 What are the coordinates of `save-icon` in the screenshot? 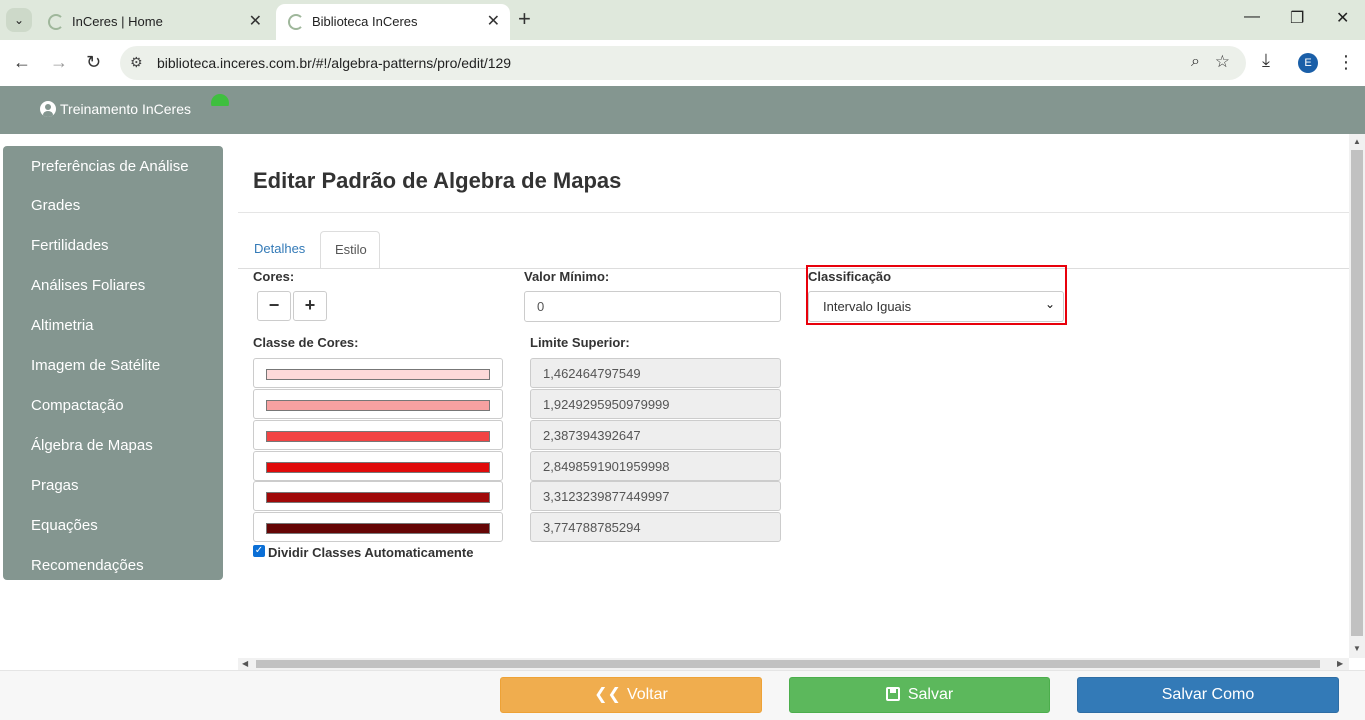 It's located at (892, 694).